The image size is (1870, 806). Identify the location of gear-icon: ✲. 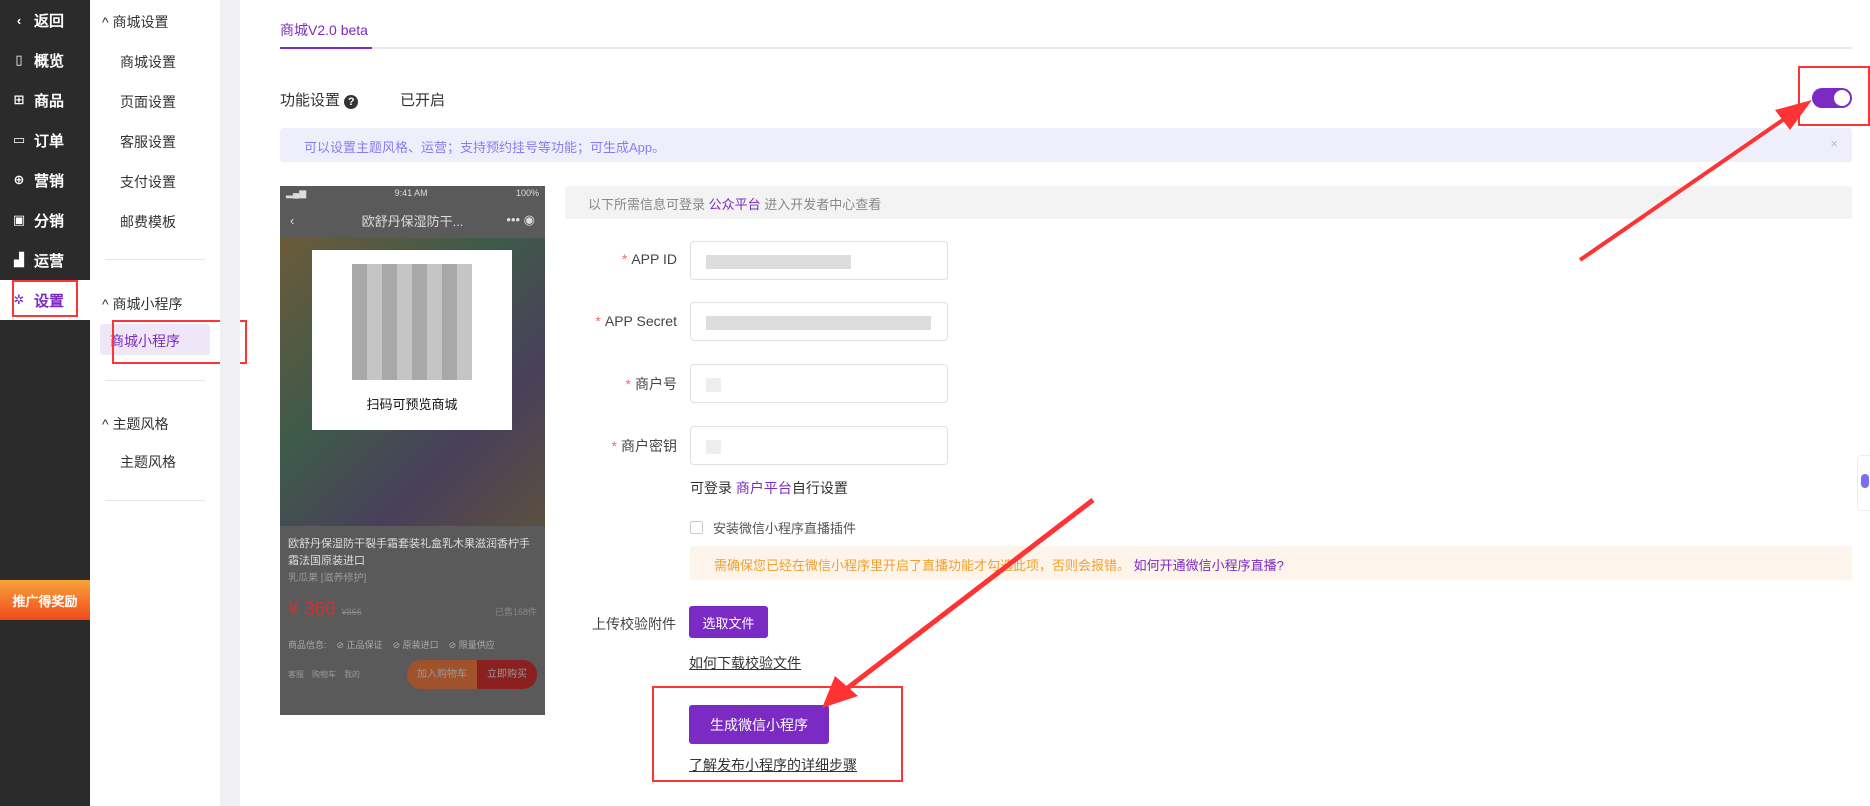
(19, 299).